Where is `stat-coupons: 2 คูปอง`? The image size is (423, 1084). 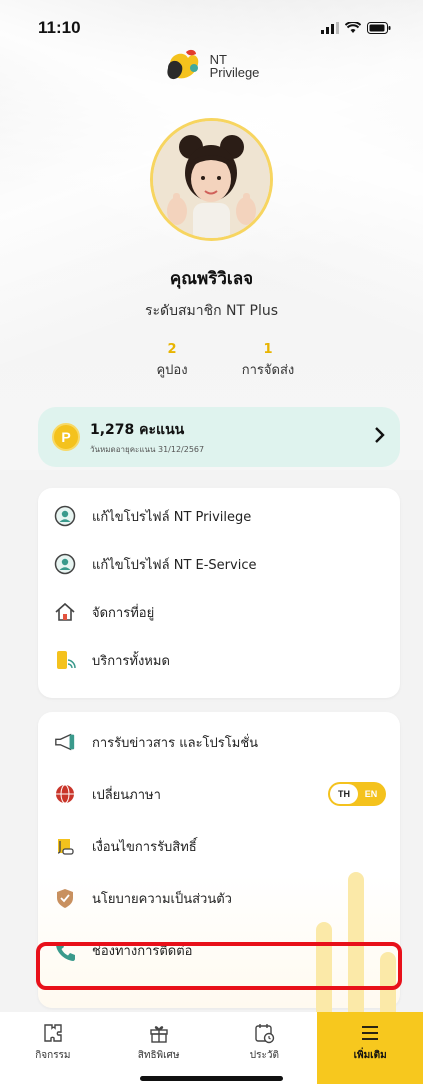 stat-coupons: 2 คูปอง is located at coordinates (172, 361).